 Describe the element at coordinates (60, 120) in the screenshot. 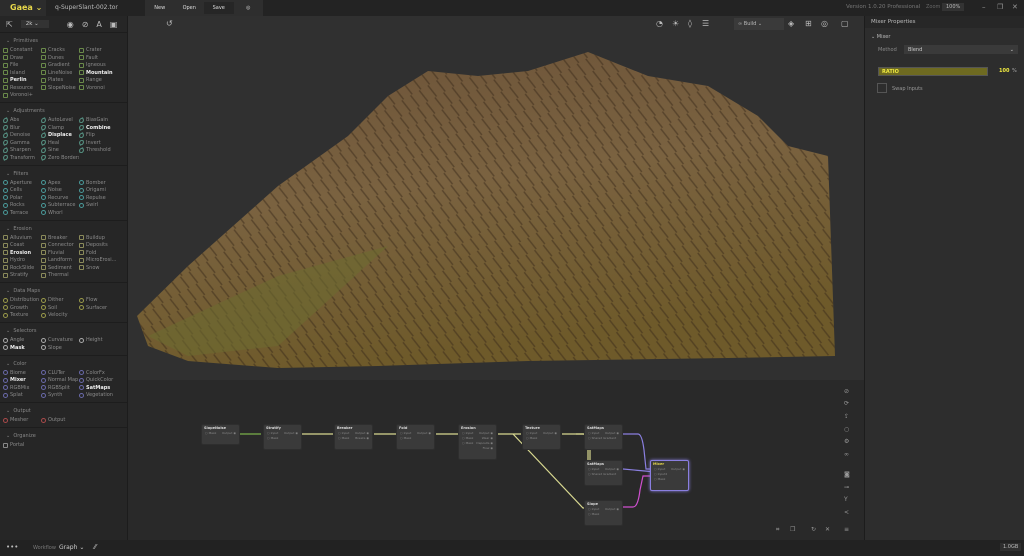

I see `node-item: AutoLevel` at that location.